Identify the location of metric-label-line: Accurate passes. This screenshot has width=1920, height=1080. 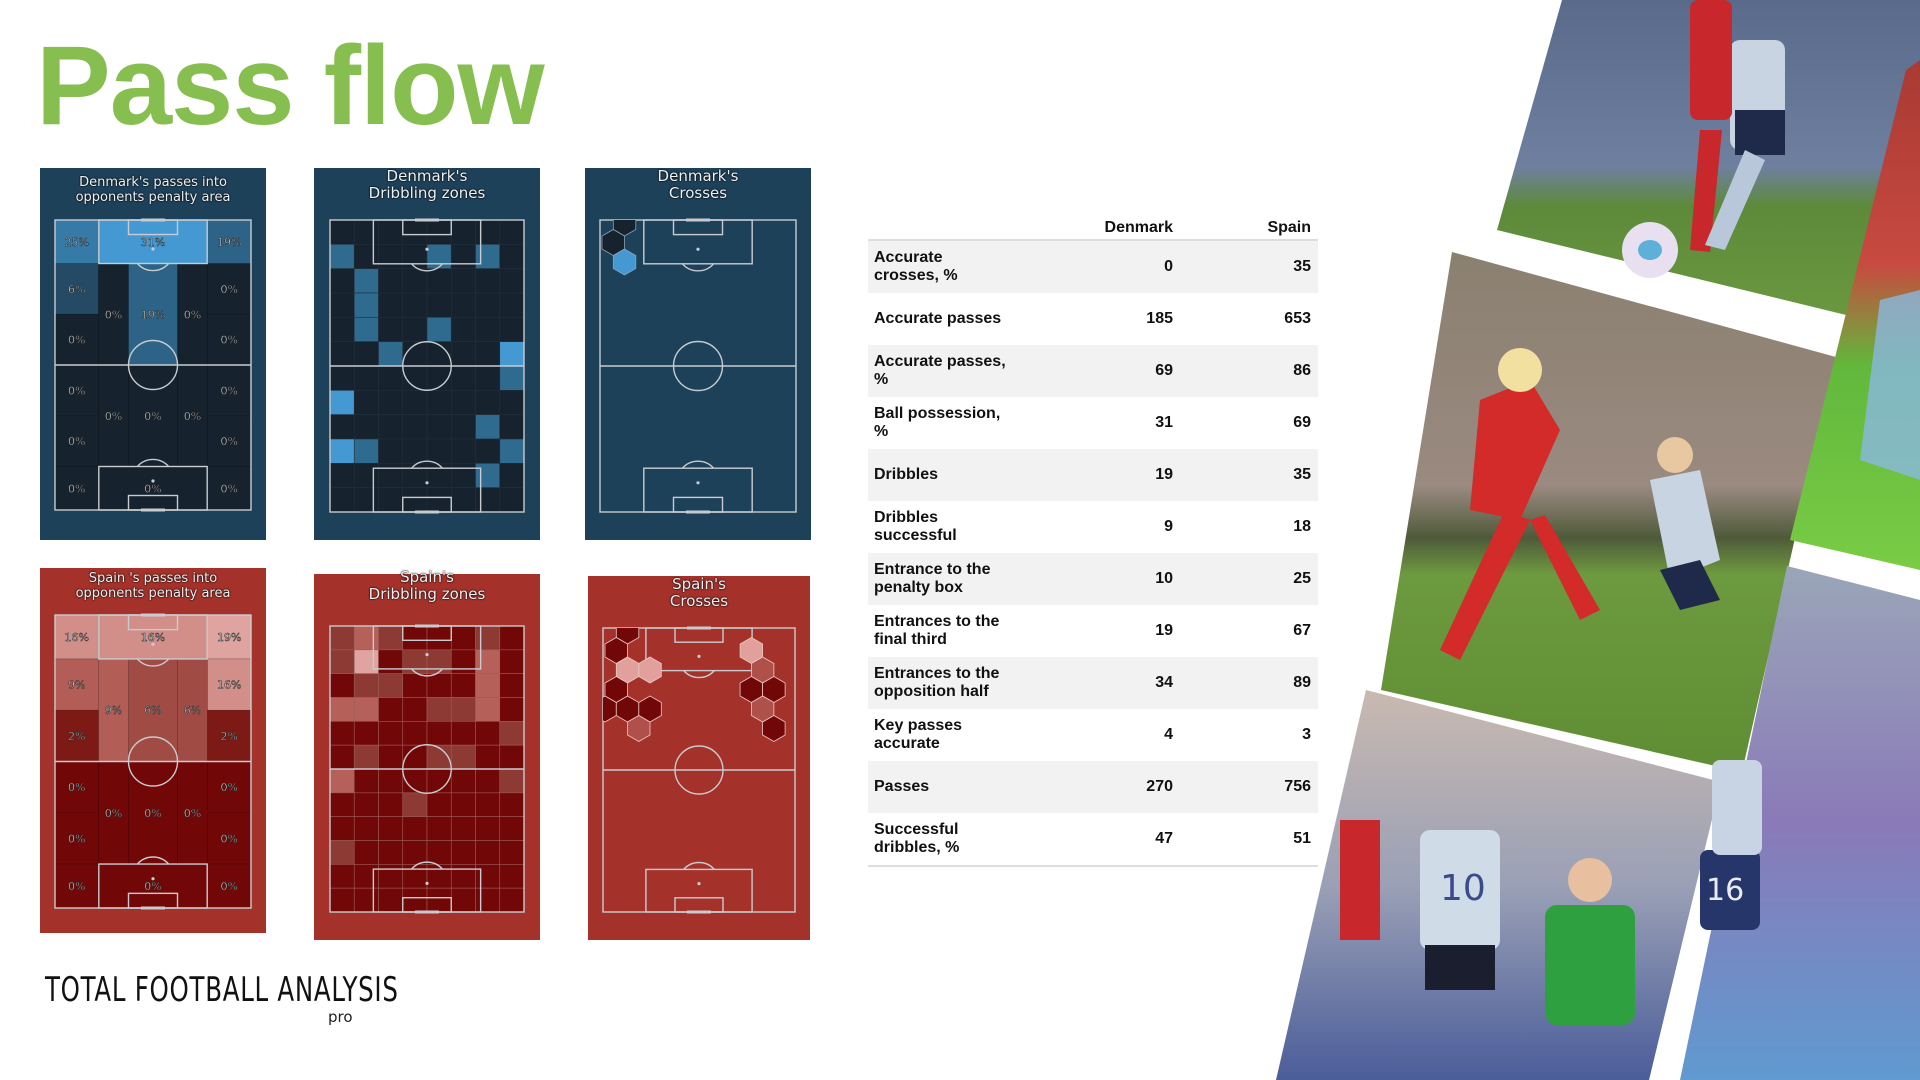
(938, 318).